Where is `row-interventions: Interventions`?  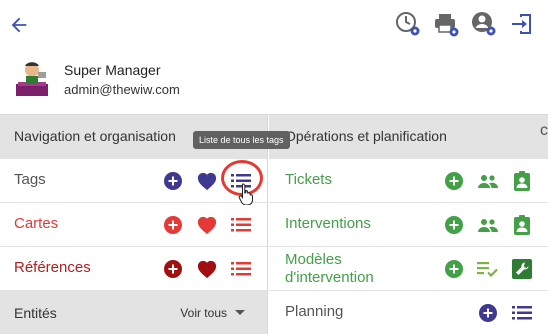 row-interventions: Interventions is located at coordinates (408, 225).